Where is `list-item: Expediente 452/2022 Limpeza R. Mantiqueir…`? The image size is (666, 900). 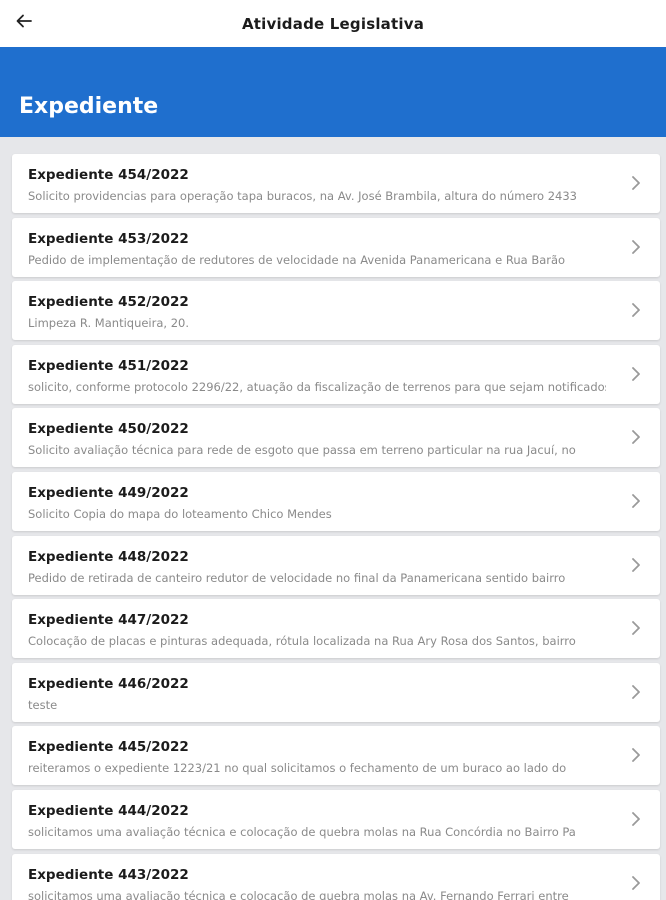 list-item: Expediente 452/2022 Limpeza R. Mantiqueir… is located at coordinates (336, 311).